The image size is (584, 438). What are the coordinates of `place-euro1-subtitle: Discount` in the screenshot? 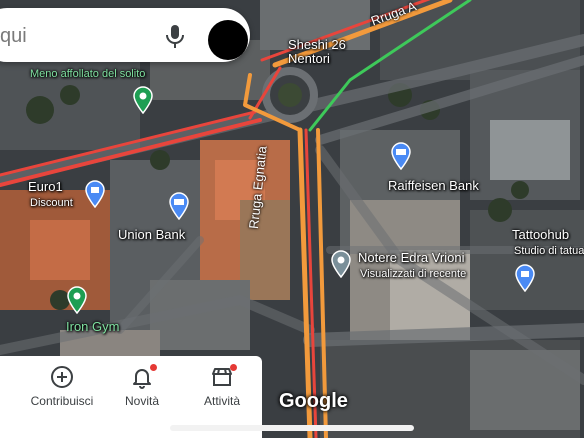 It's located at (51, 203).